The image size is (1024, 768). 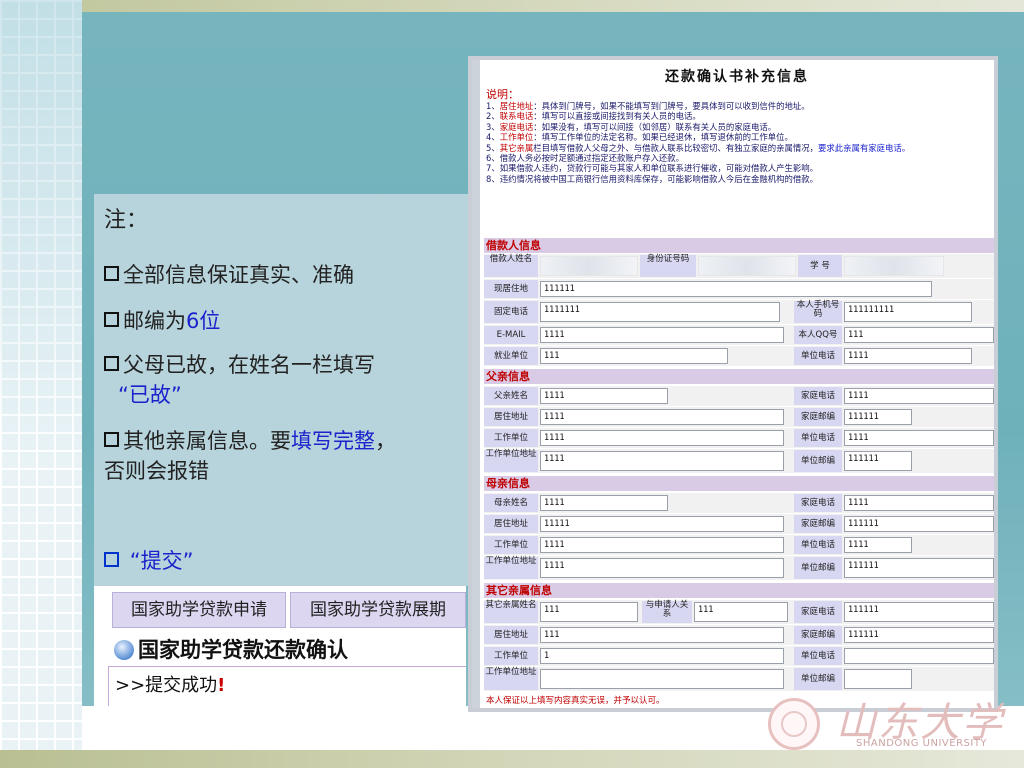 What do you see at coordinates (818, 396) in the screenshot?
I see `label-father-home-phone: 家庭电话` at bounding box center [818, 396].